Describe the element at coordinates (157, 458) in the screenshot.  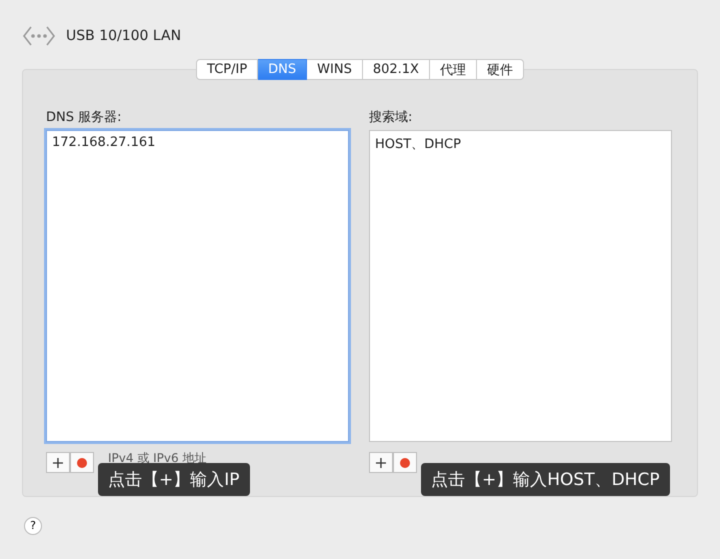
I see `hint-text: IPv4 或 IPv6 地址` at that location.